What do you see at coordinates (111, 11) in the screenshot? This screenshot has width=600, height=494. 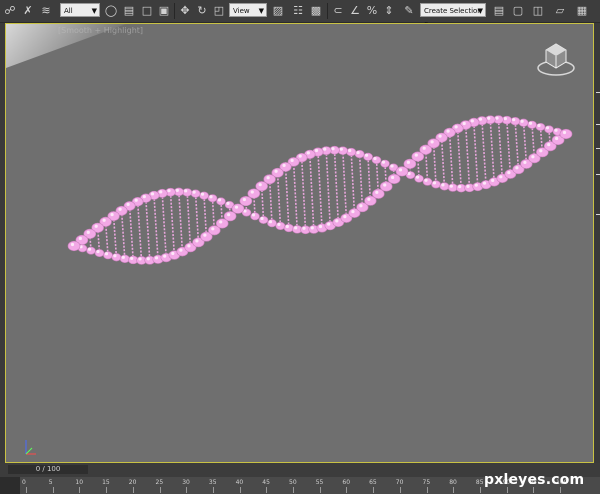 I see `select-object-icon: ◯` at bounding box center [111, 11].